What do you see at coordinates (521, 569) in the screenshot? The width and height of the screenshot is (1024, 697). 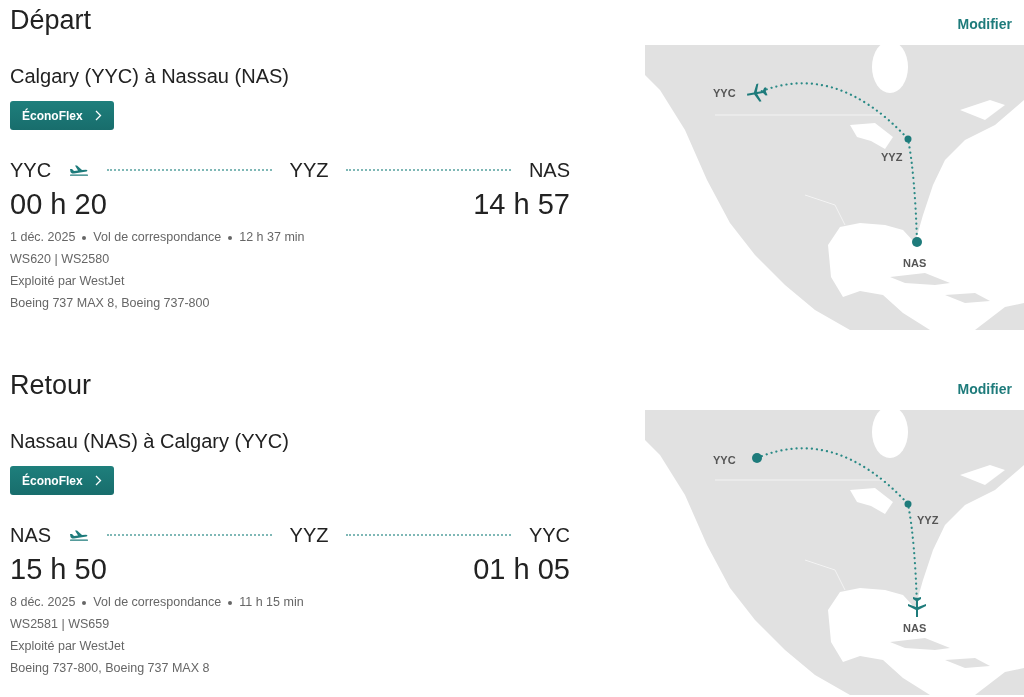 I see `arrival-time: 01 h 05` at bounding box center [521, 569].